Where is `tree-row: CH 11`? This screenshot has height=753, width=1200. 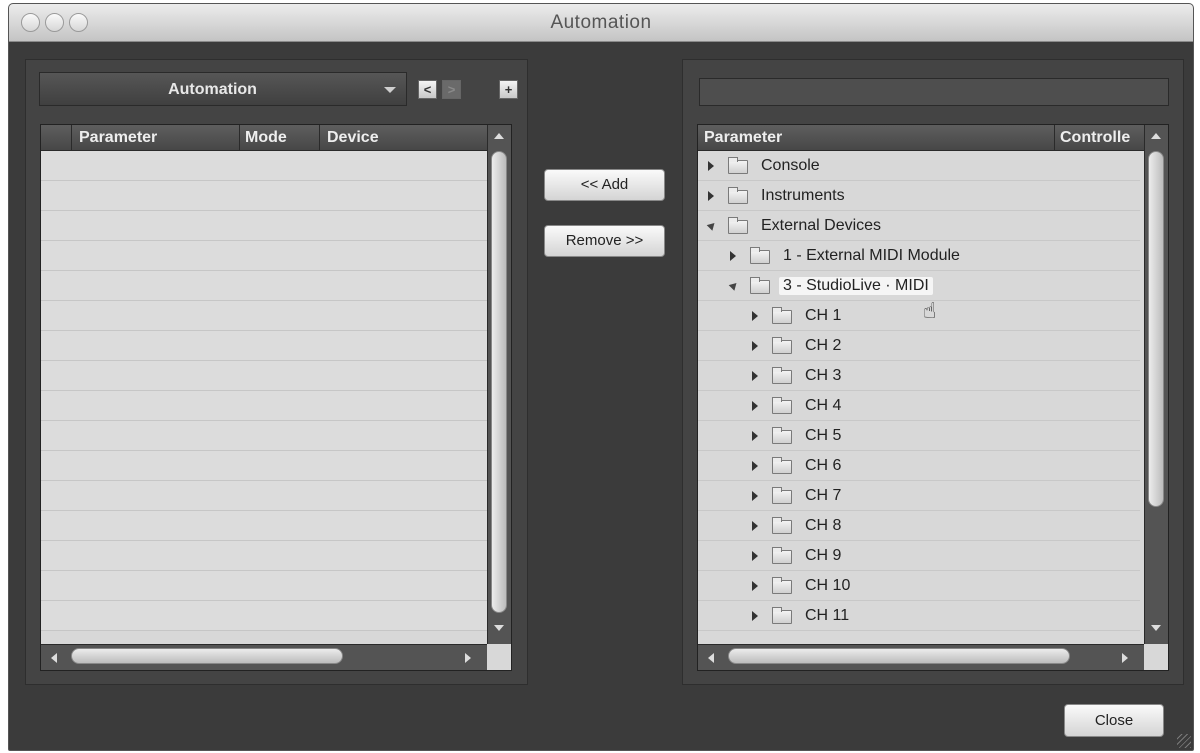 tree-row: CH 11 is located at coordinates (919, 616).